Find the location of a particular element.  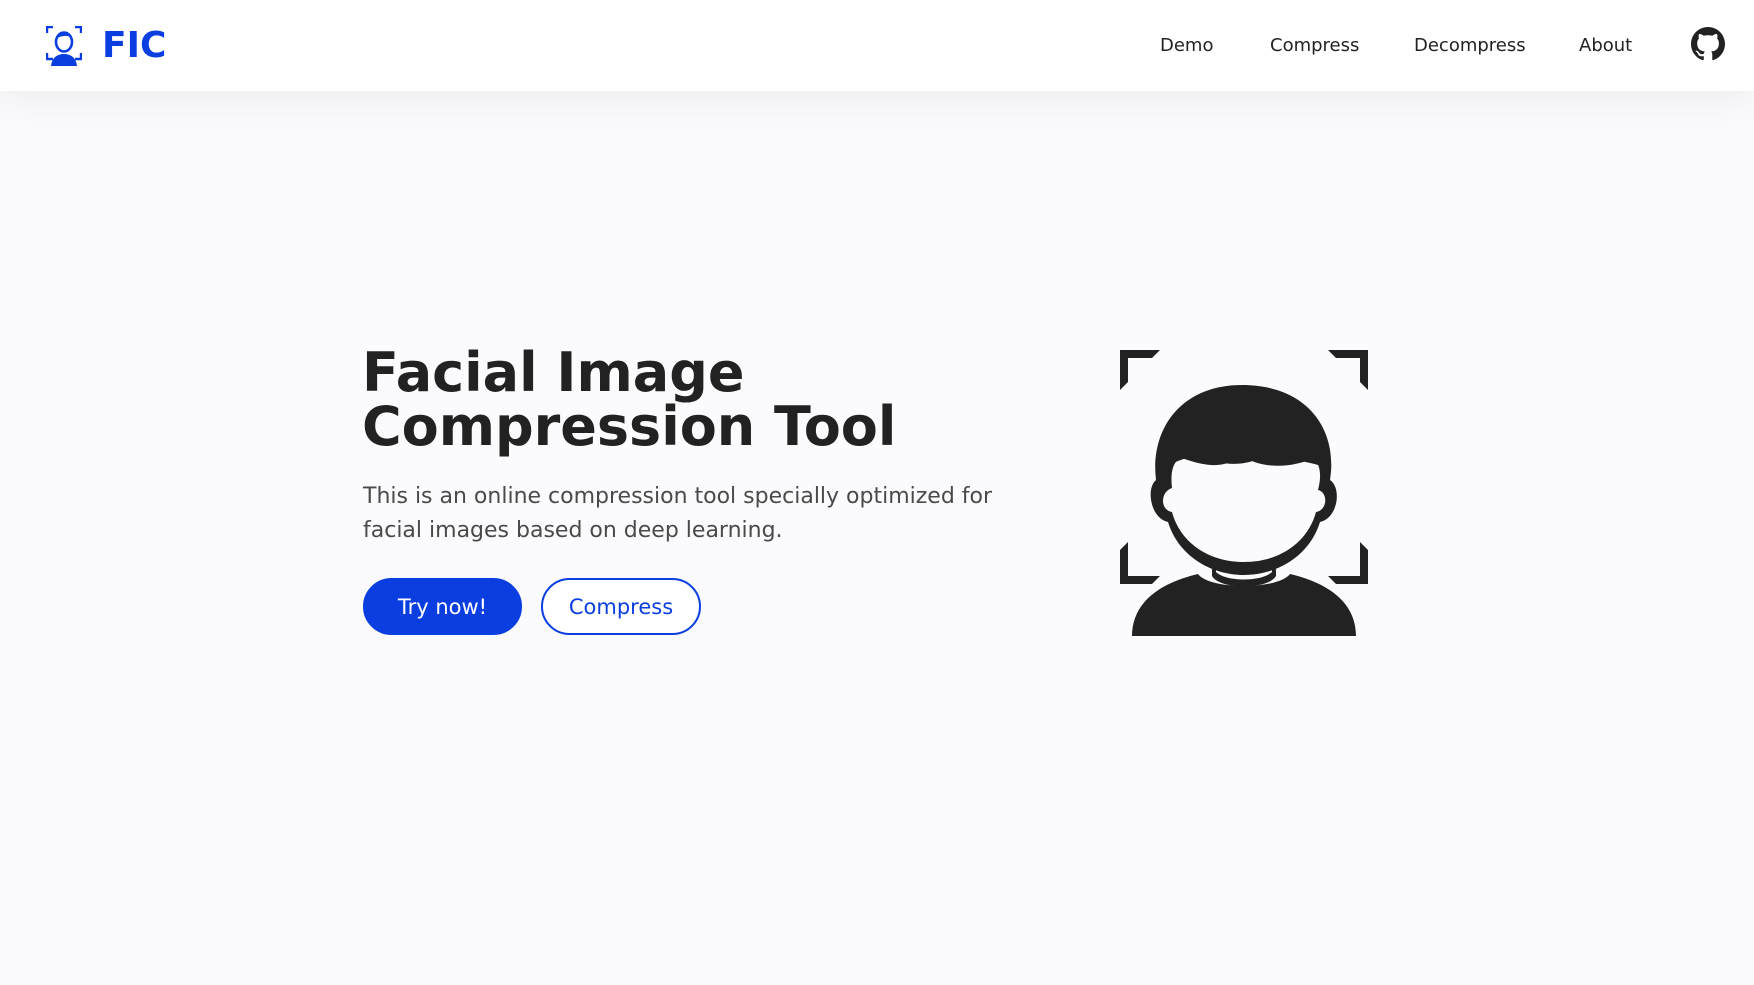

github-link is located at coordinates (1708, 44).